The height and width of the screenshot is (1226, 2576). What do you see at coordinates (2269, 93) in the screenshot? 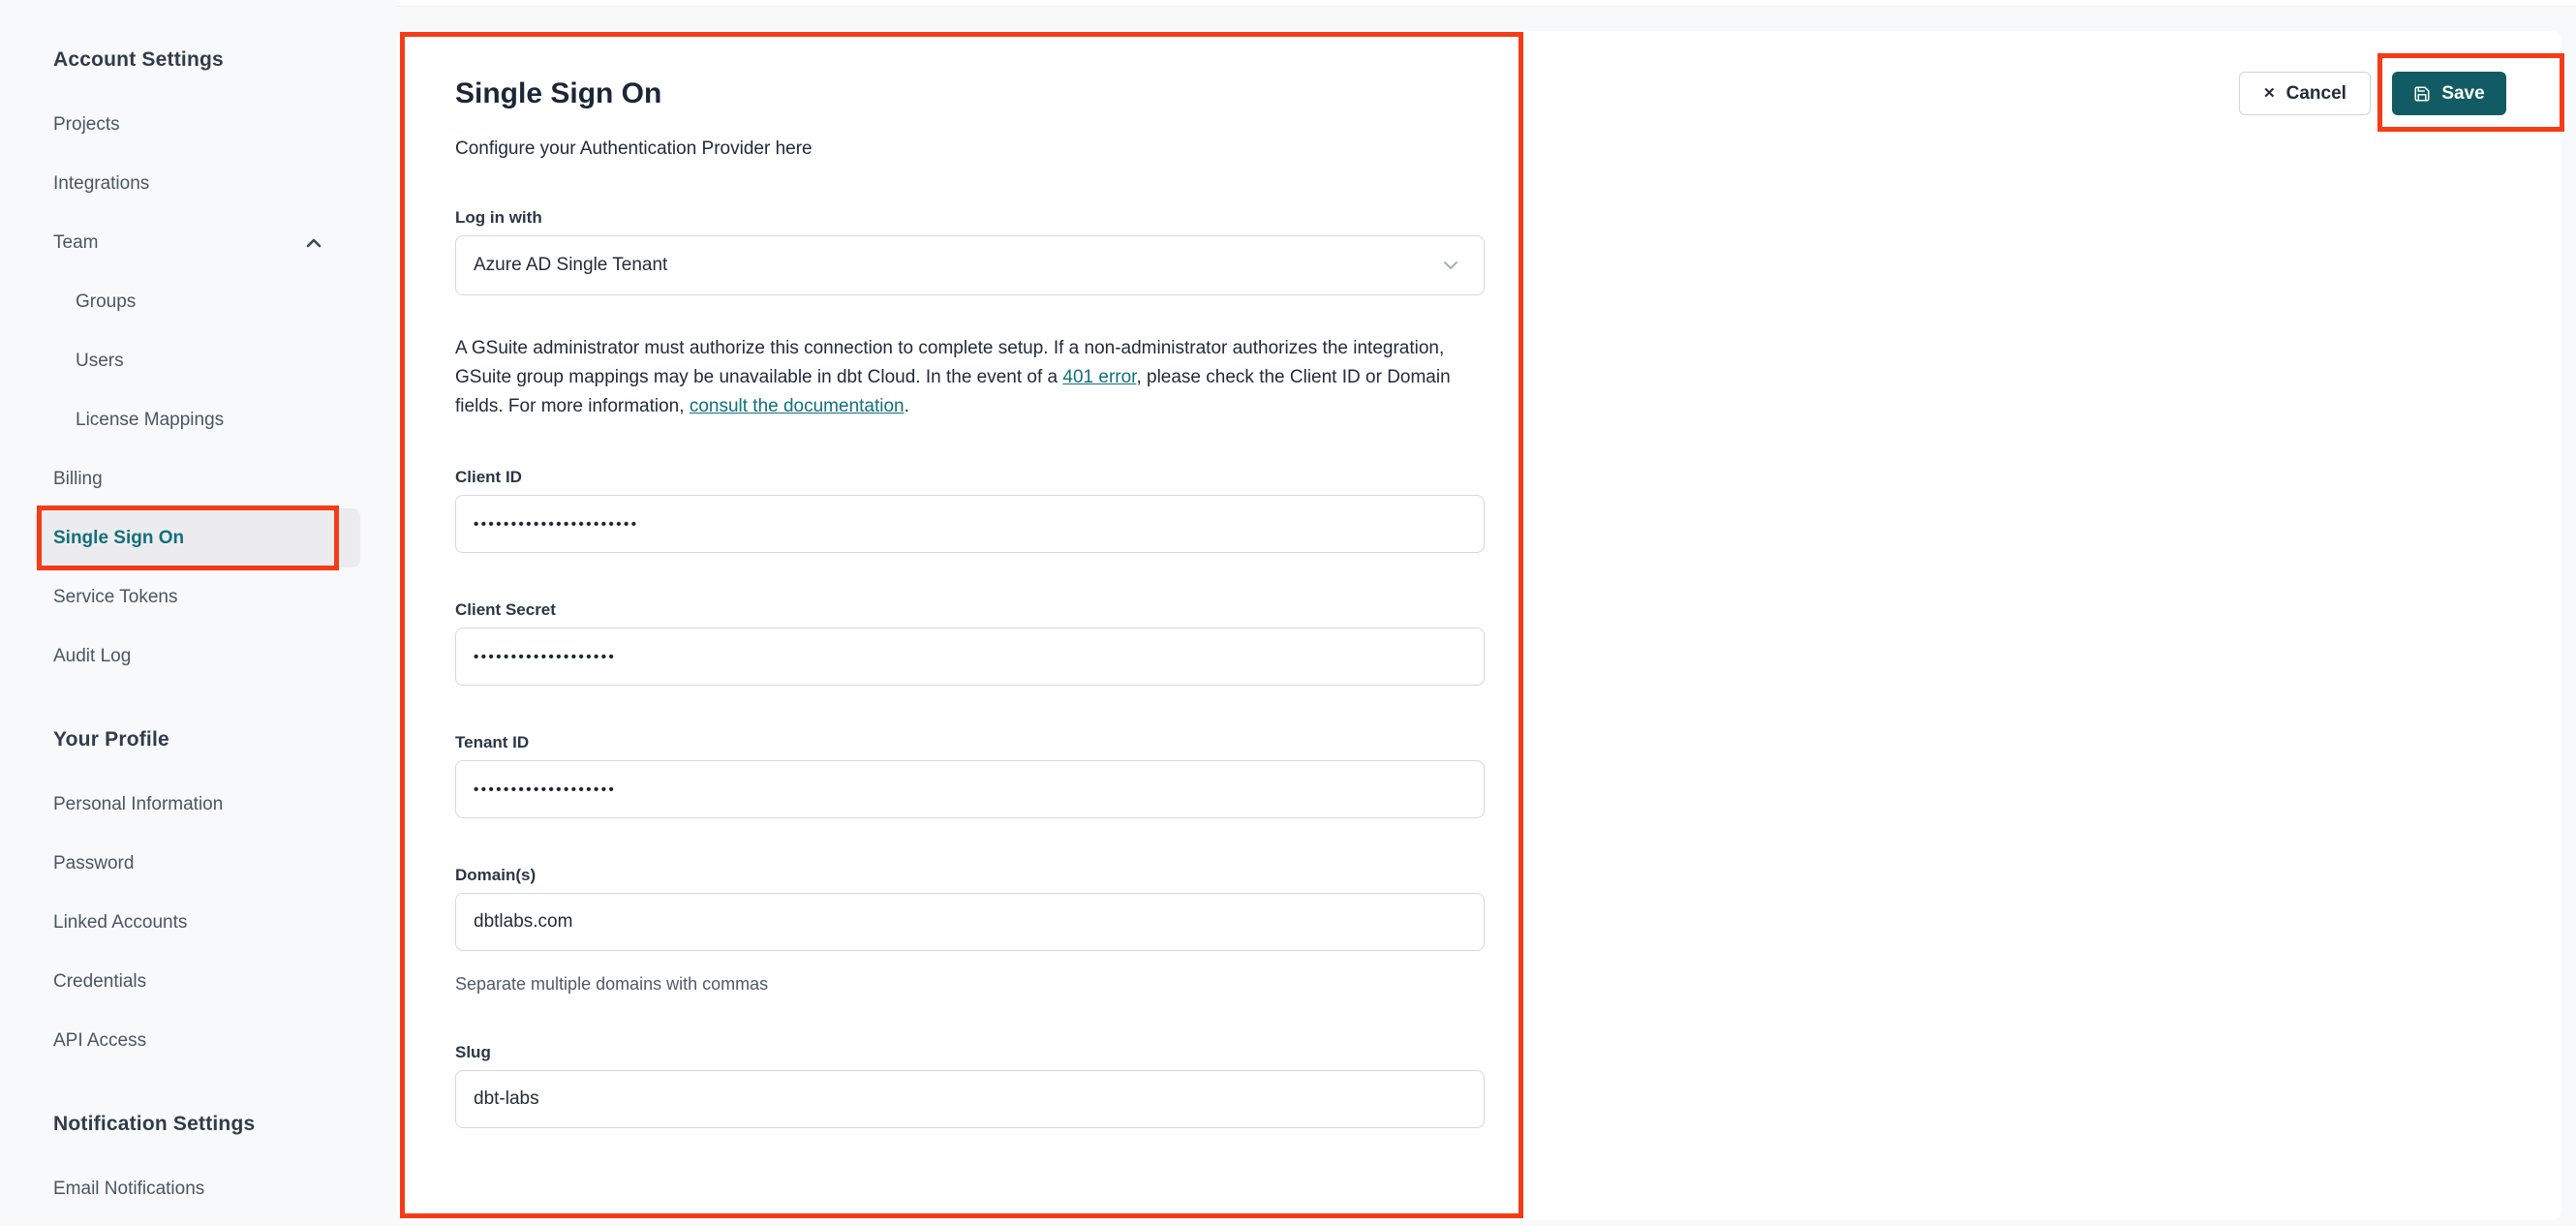
I see `close-icon: ✕` at bounding box center [2269, 93].